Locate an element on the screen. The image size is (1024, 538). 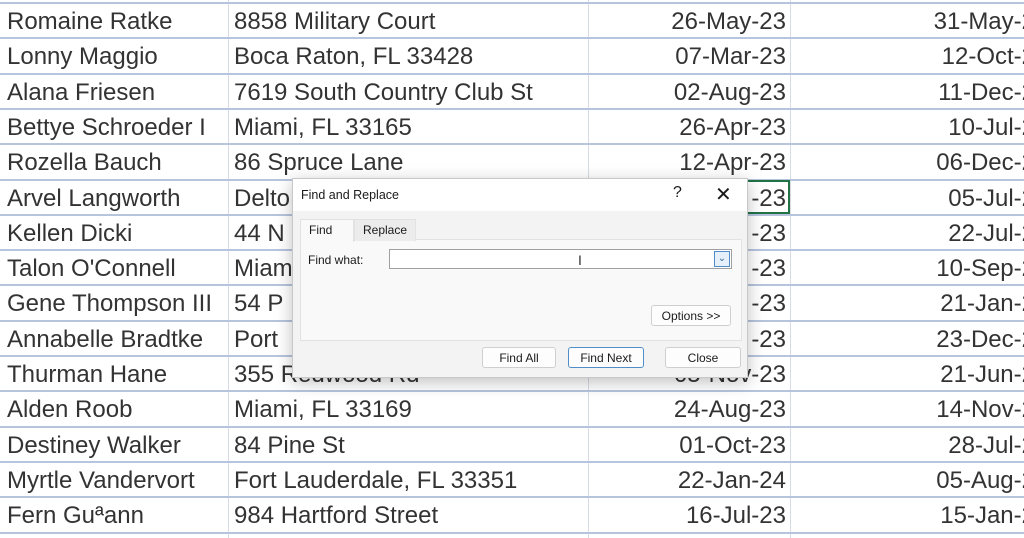
cell: 21-Jan-2 is located at coordinates (909, 303).